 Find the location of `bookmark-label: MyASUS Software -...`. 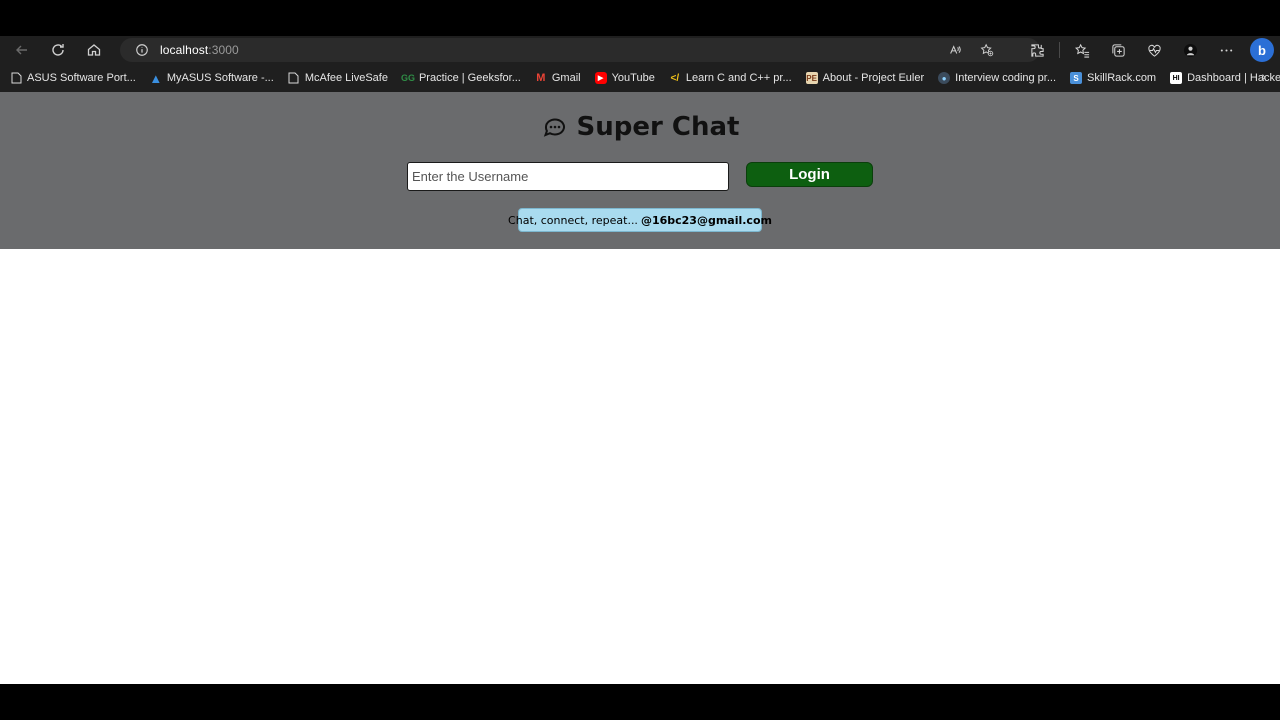

bookmark-label: MyASUS Software -... is located at coordinates (220, 78).